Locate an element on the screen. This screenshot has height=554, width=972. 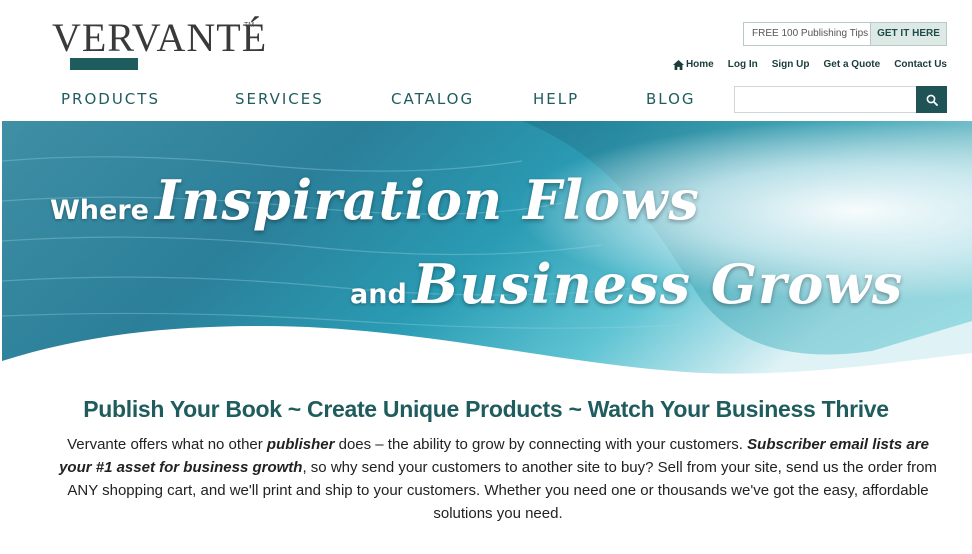
hero-heading-line2: and Business Grows is located at coordinates (626, 284).